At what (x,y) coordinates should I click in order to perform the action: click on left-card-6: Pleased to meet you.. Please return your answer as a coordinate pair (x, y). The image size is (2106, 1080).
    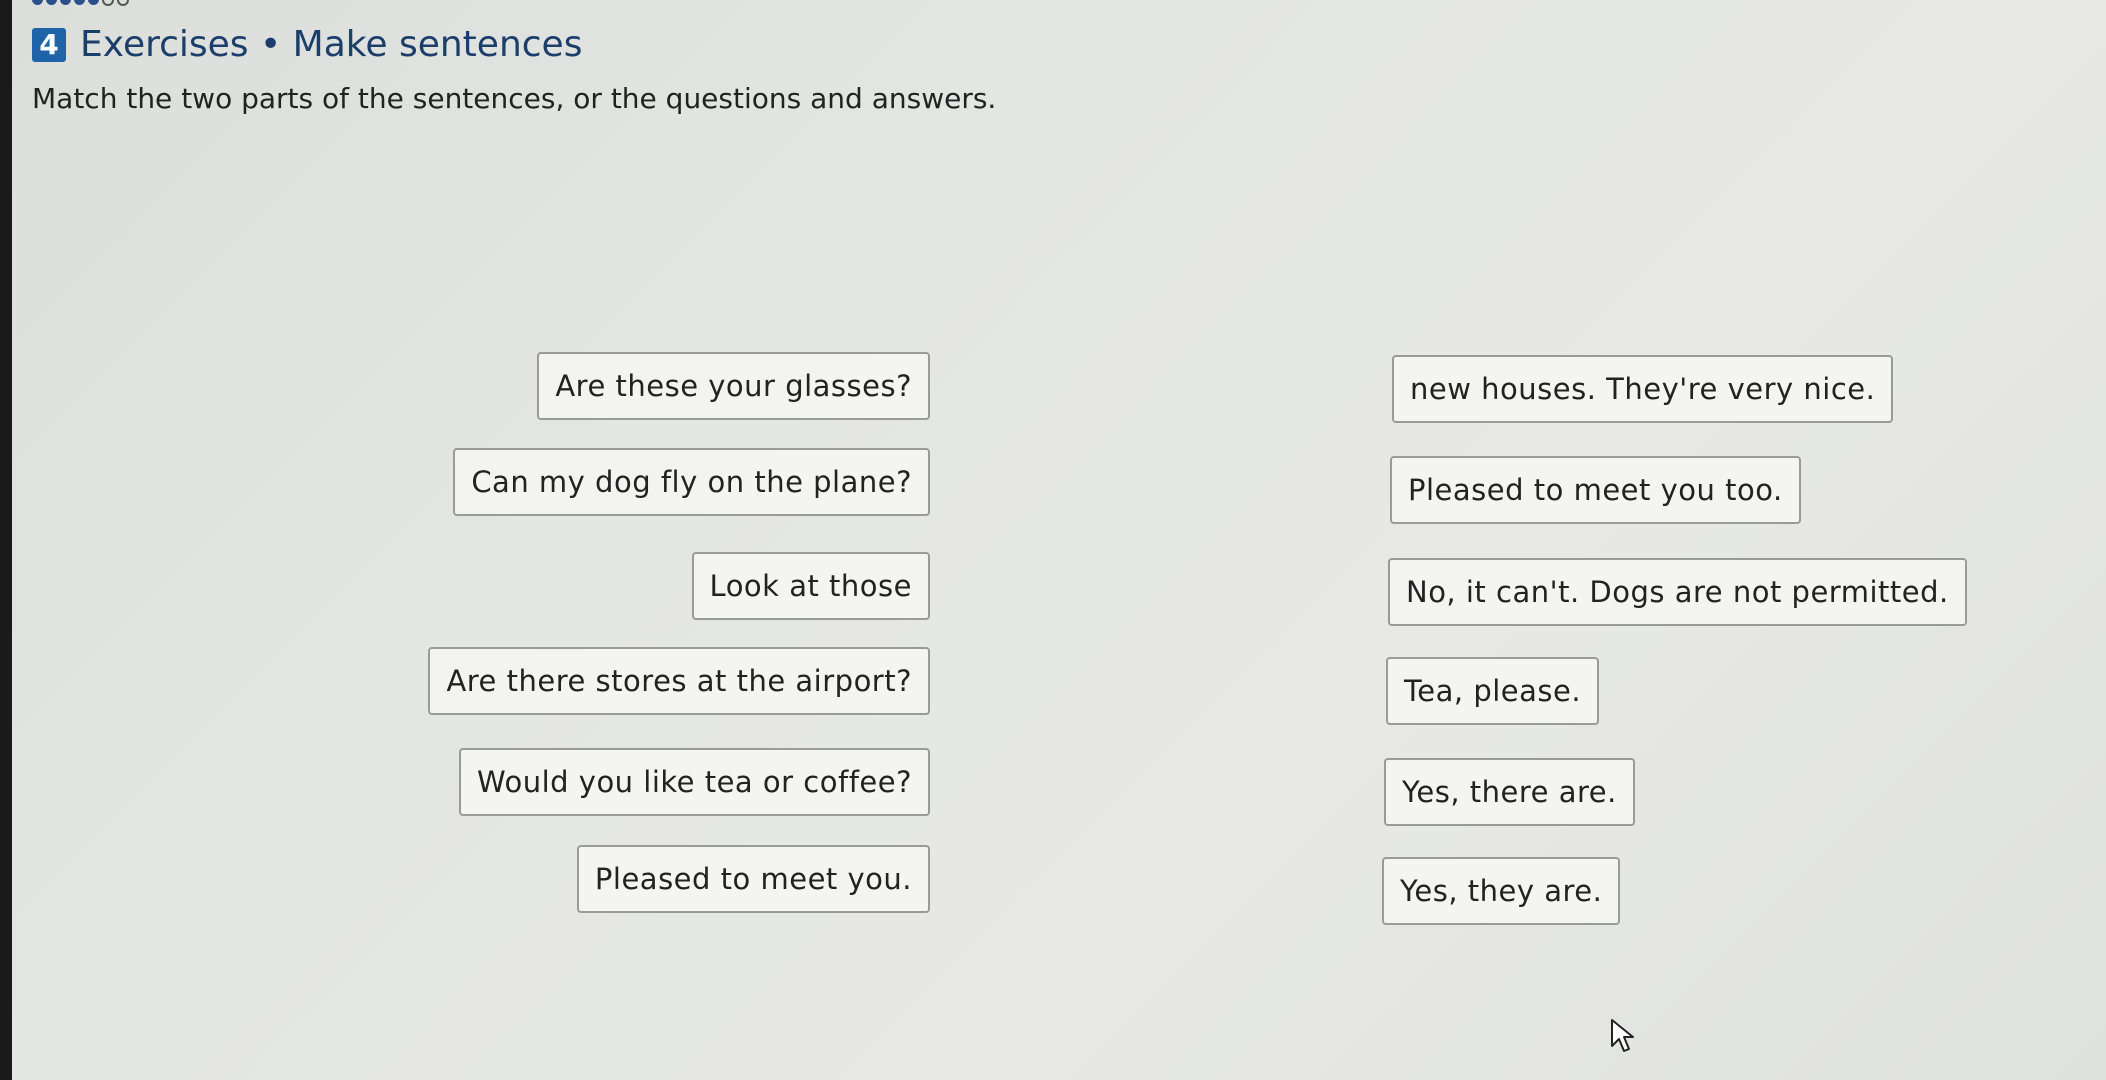
    Looking at the image, I should click on (753, 879).